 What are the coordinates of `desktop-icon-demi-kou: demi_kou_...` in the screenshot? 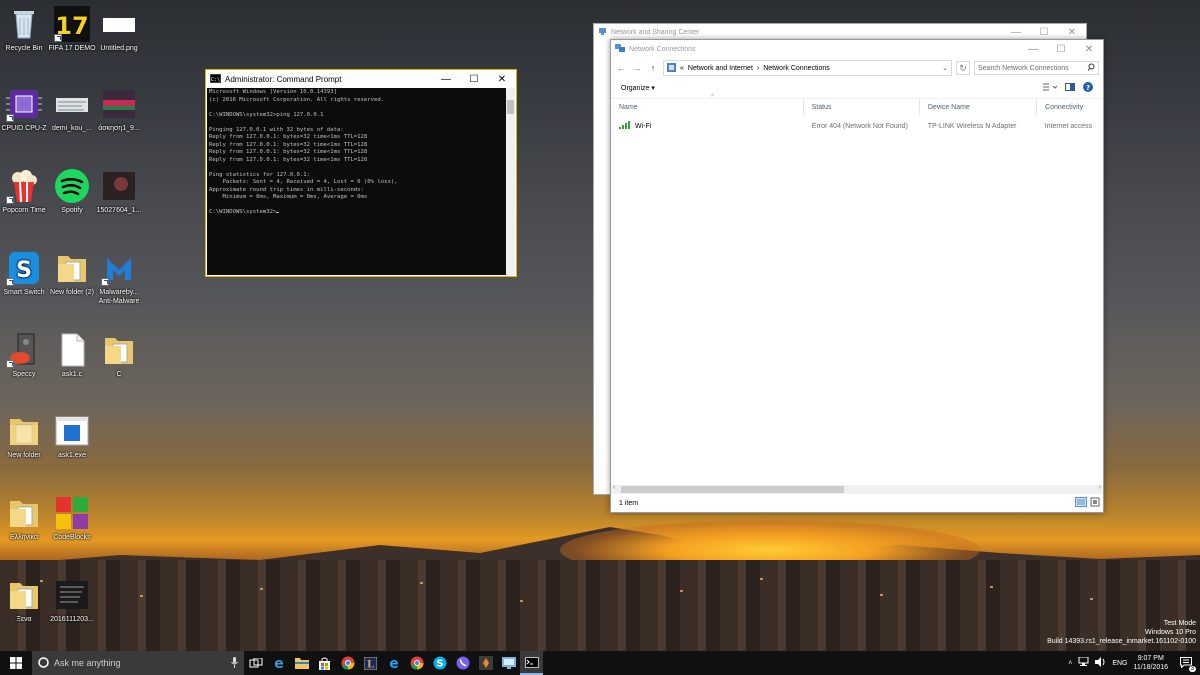 It's located at (72, 109).